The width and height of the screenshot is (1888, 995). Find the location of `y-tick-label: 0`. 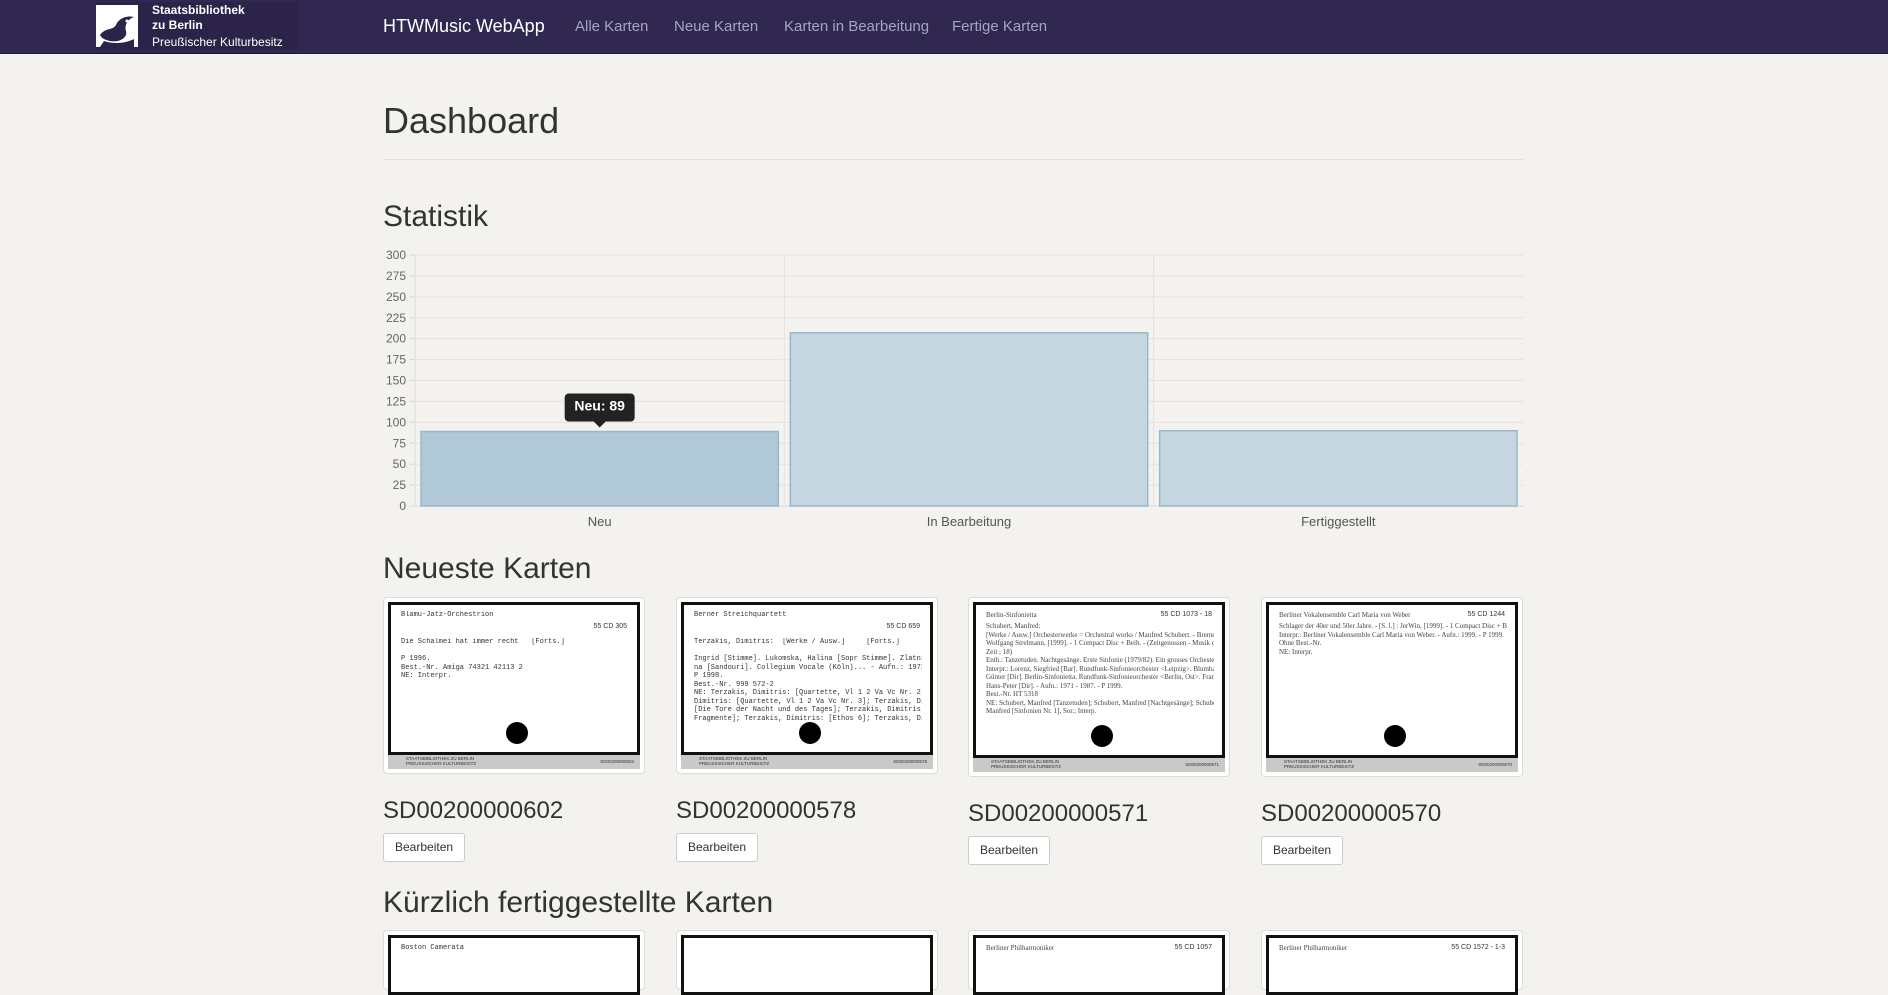

y-tick-label: 0 is located at coordinates (402, 506).